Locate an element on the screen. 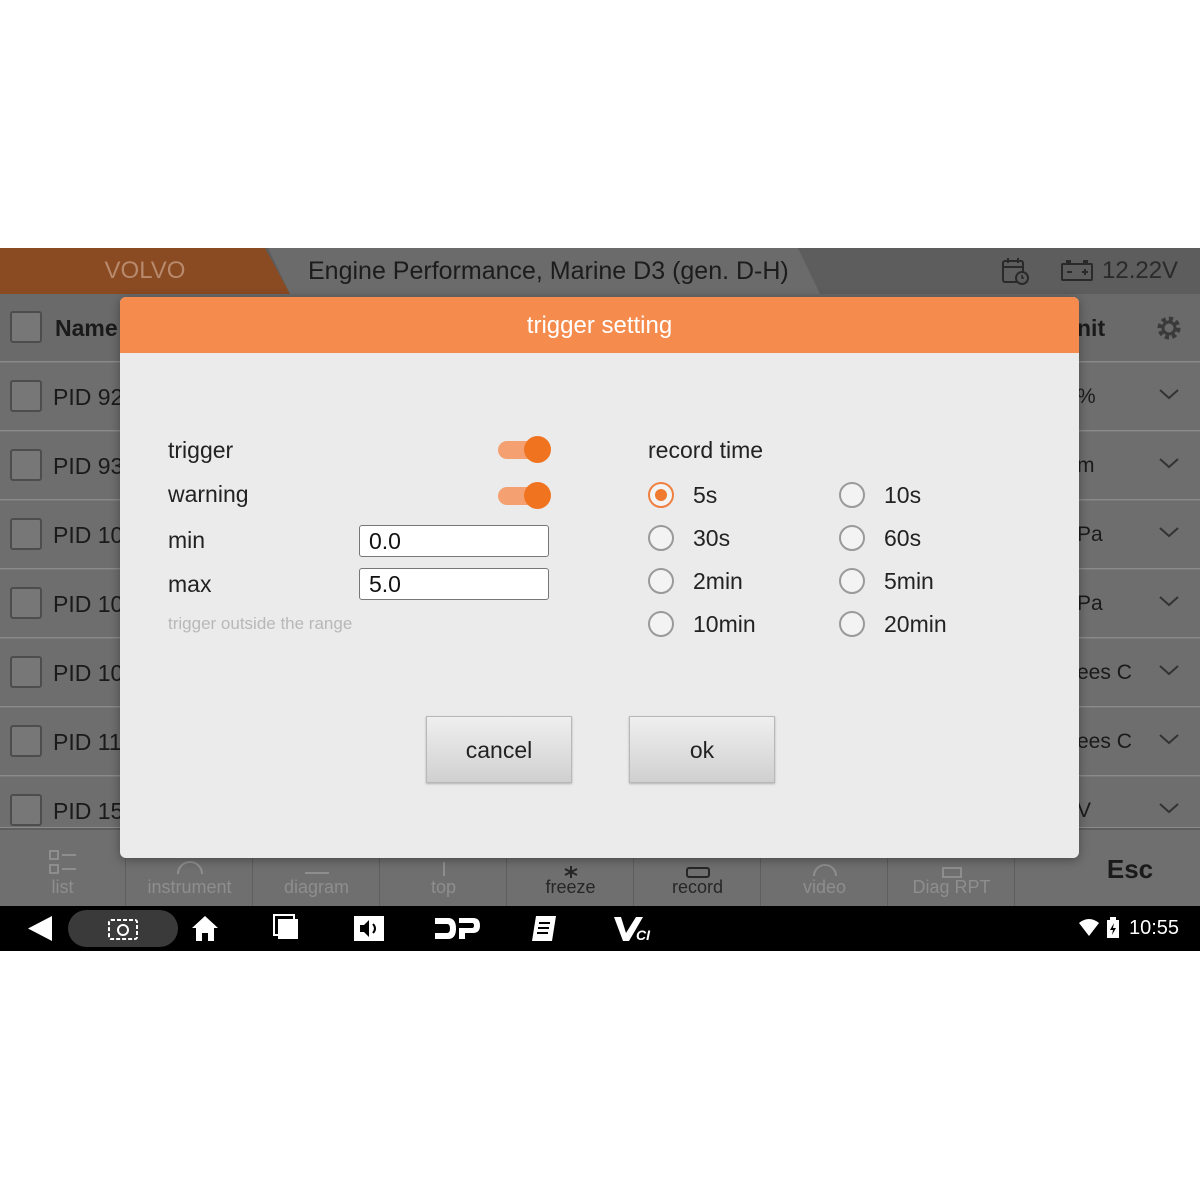 The width and height of the screenshot is (1200, 1200). warning-label: warning is located at coordinates (208, 494).